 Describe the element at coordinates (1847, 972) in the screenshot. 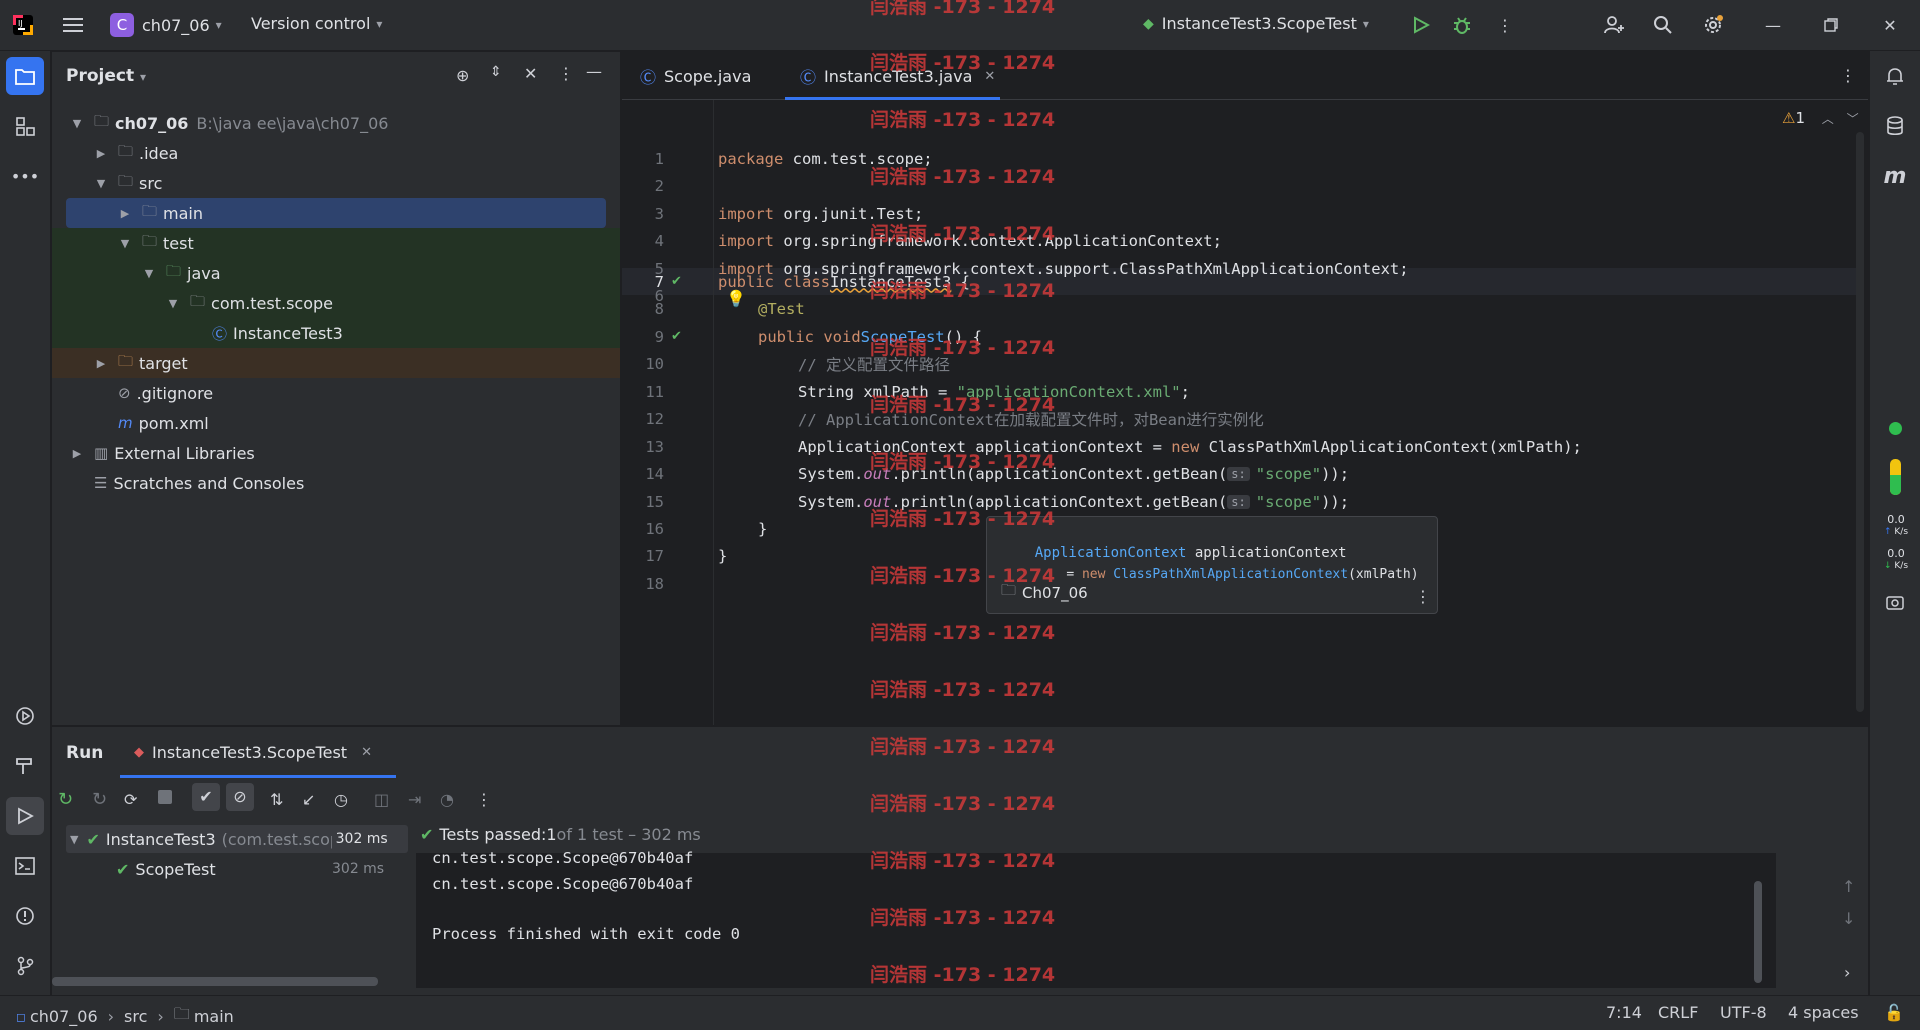

I see `chevron-right-icon: ›` at that location.